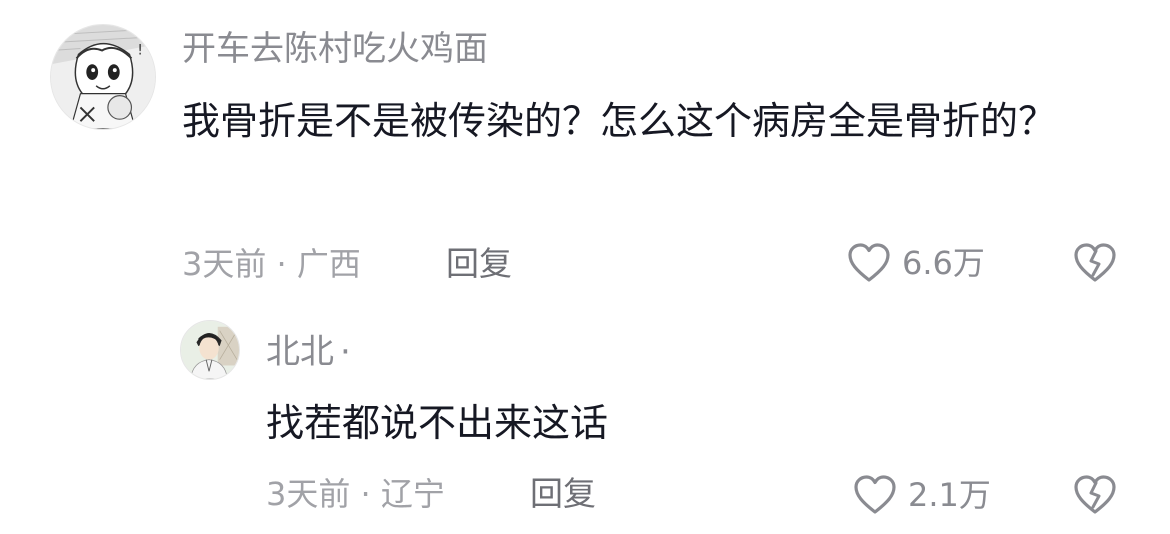 Image resolution: width=1170 pixels, height=534 pixels. Describe the element at coordinates (335, 49) in the screenshot. I see `comment-username: 开车去陈村吃火鸡面` at that location.